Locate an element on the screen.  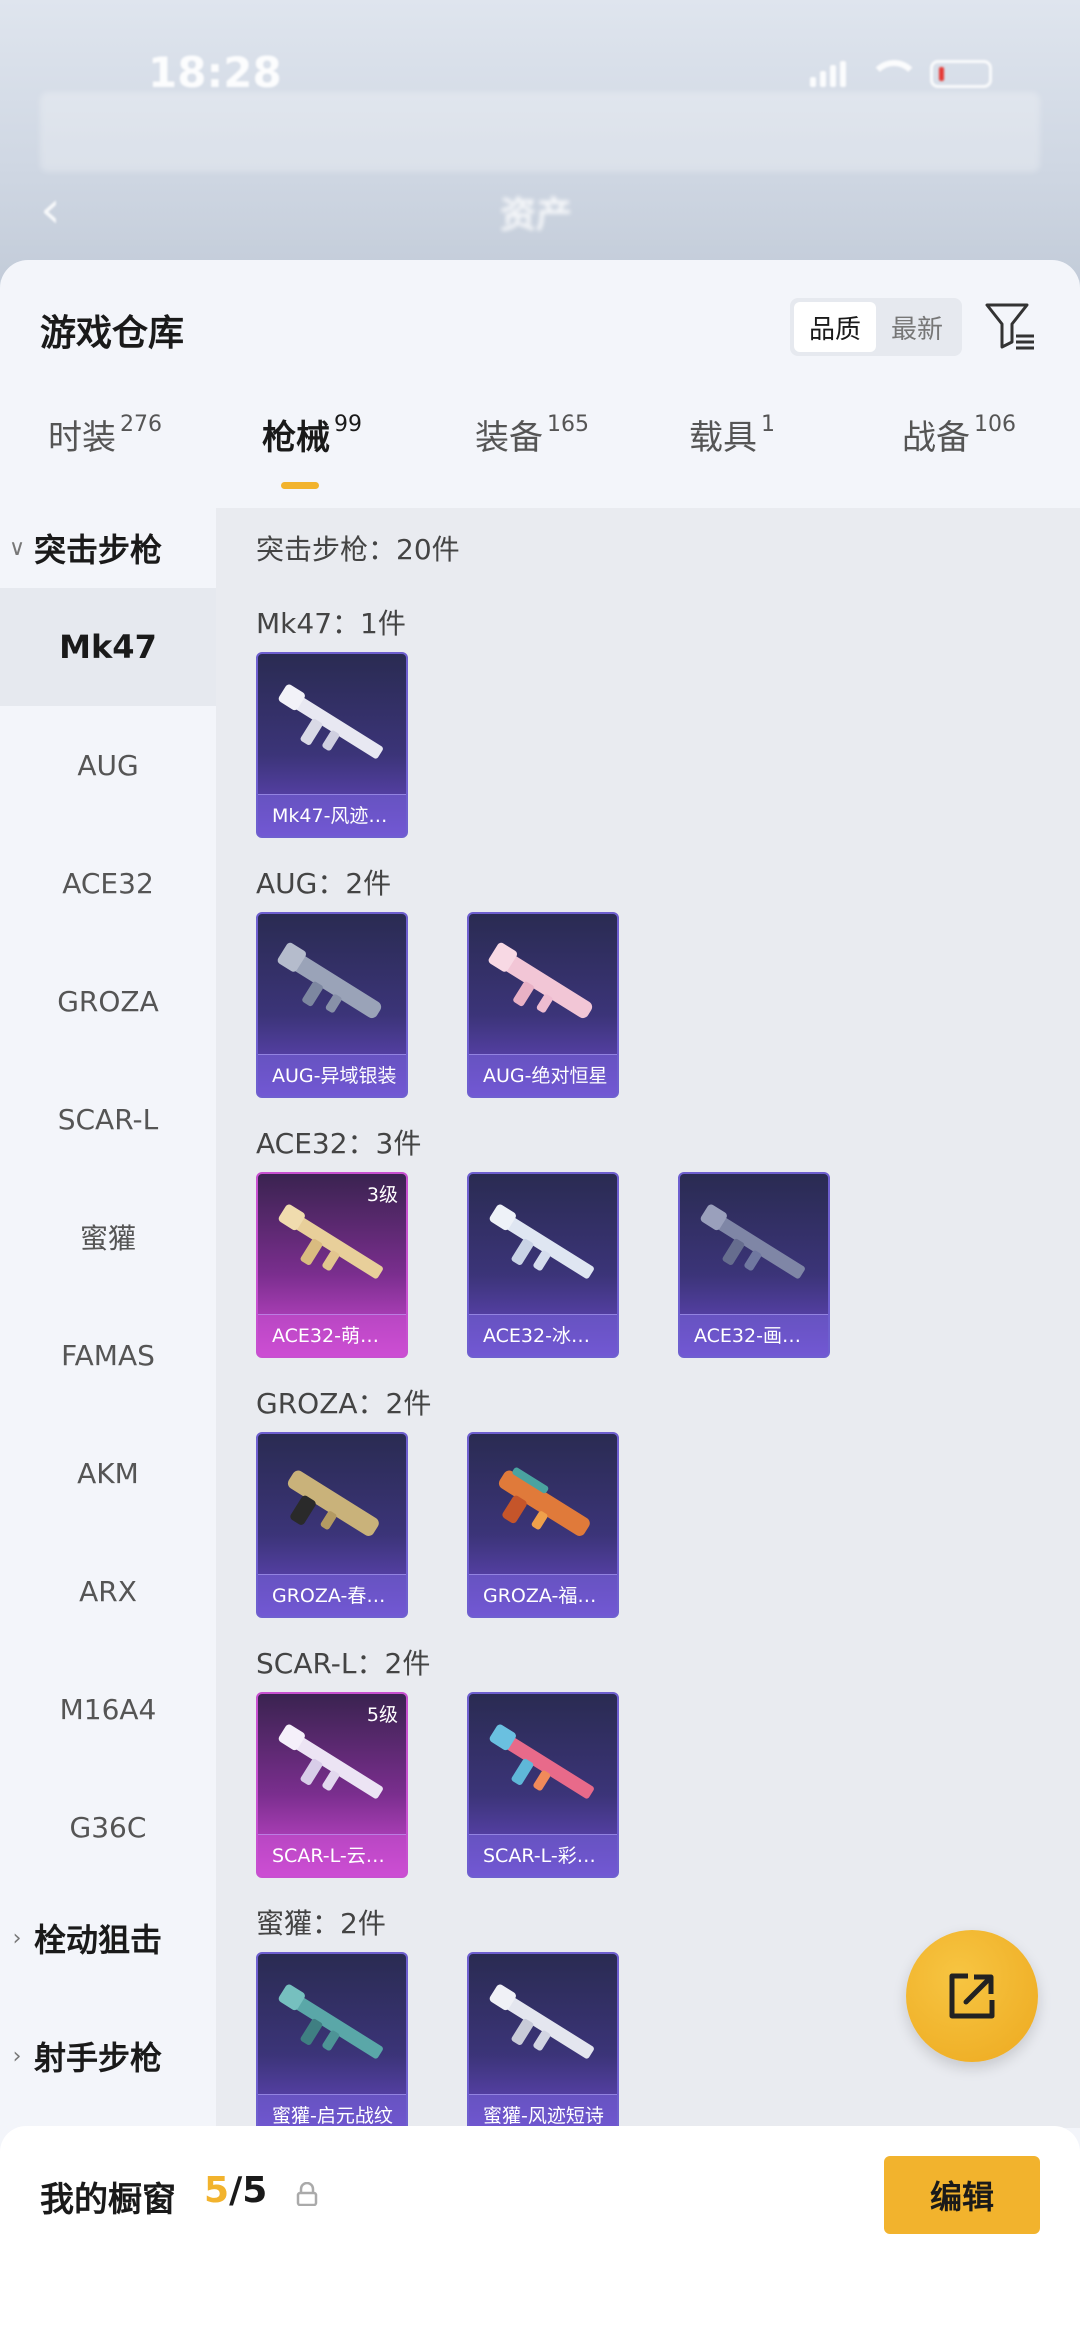
status-icons is located at coordinates (901, 74).